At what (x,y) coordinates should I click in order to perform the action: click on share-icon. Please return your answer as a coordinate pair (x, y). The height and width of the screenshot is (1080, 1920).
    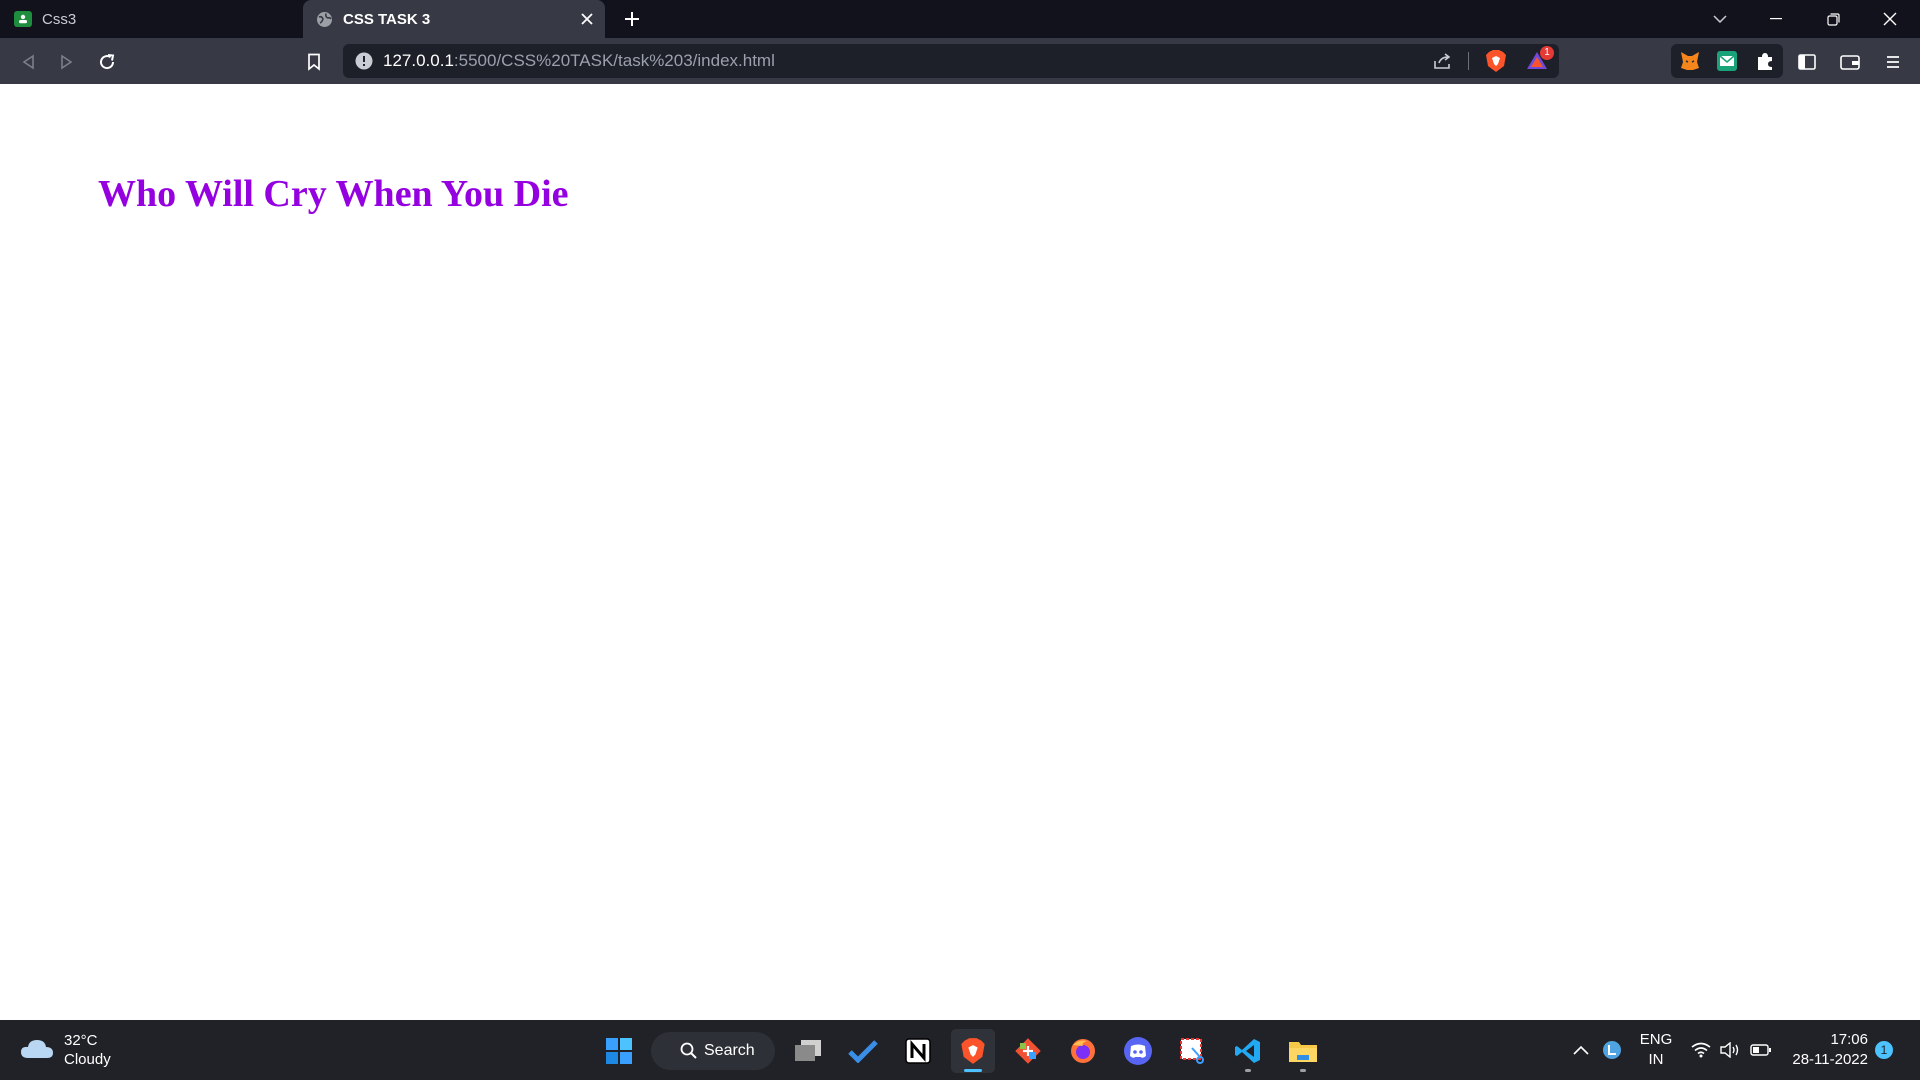
    Looking at the image, I should click on (1443, 63).